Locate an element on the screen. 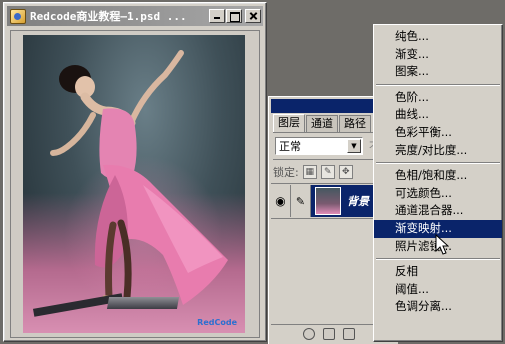 The image size is (505, 344). layer-name: 背景 is located at coordinates (358, 201).